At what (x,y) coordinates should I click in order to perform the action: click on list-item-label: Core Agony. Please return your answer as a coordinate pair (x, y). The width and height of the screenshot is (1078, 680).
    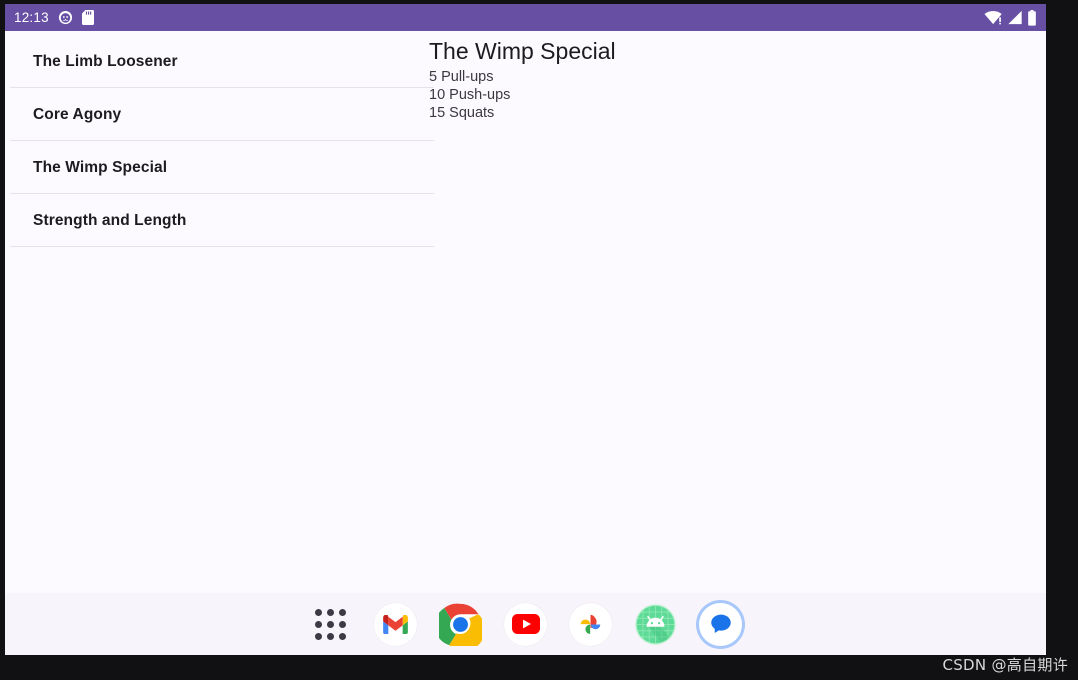
    Looking at the image, I should click on (77, 114).